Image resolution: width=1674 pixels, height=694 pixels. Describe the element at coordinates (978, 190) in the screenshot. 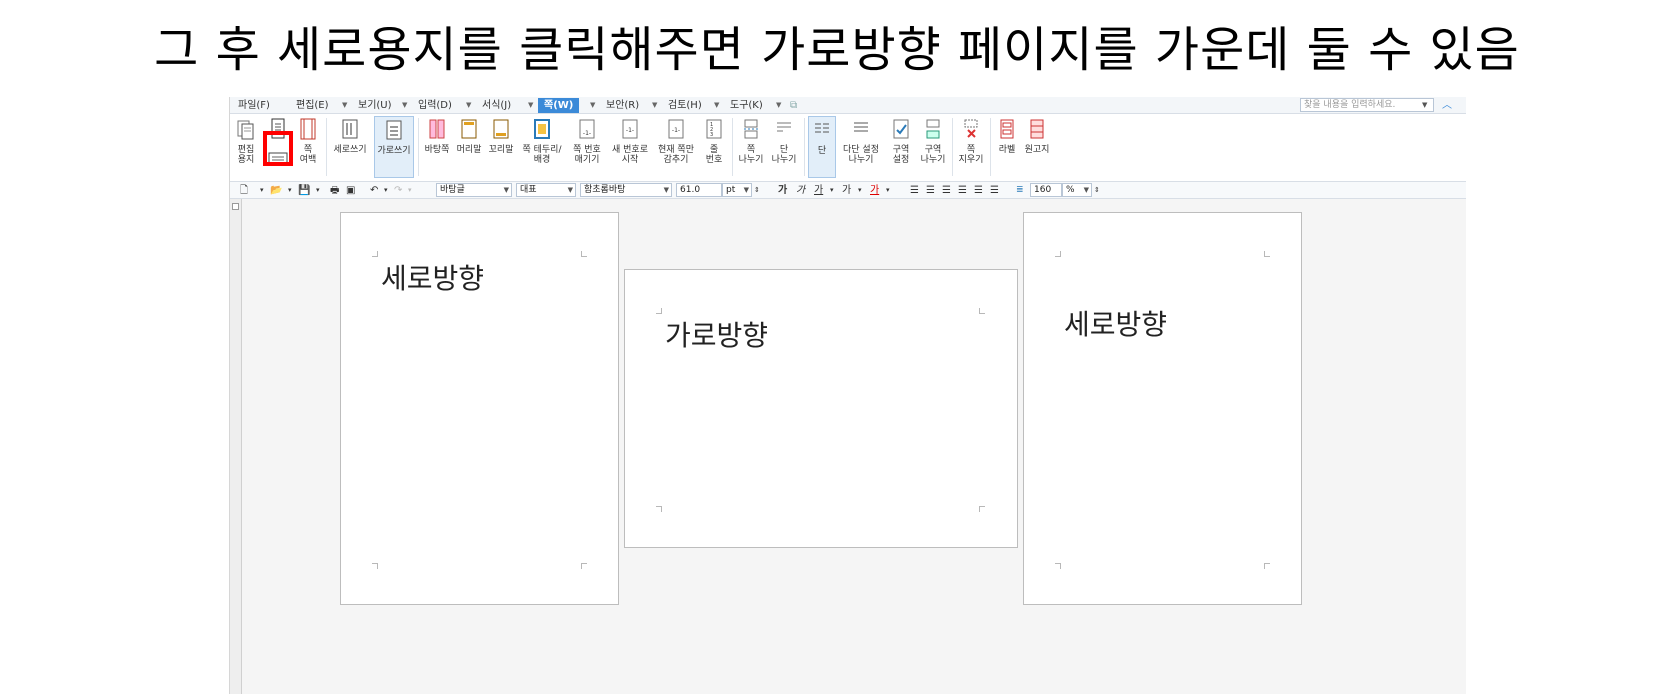

I see `distribute-icon: ☰` at that location.